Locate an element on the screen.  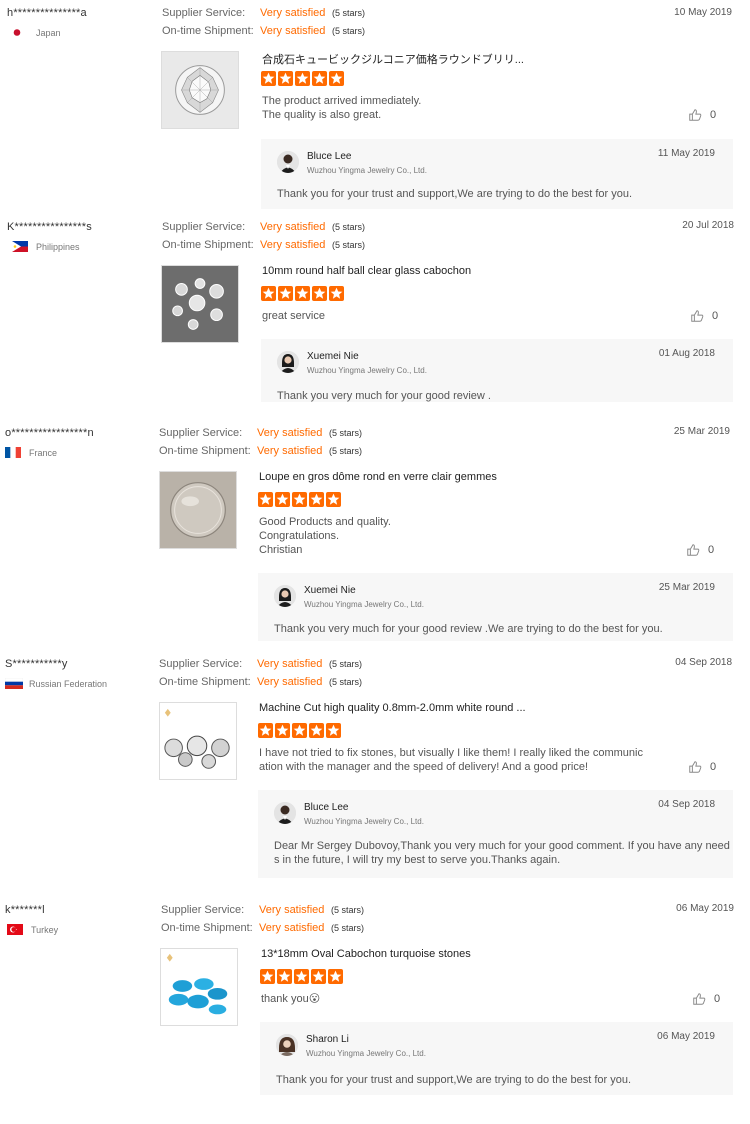
country-name: Russian Federation is located at coordinates (68, 683).